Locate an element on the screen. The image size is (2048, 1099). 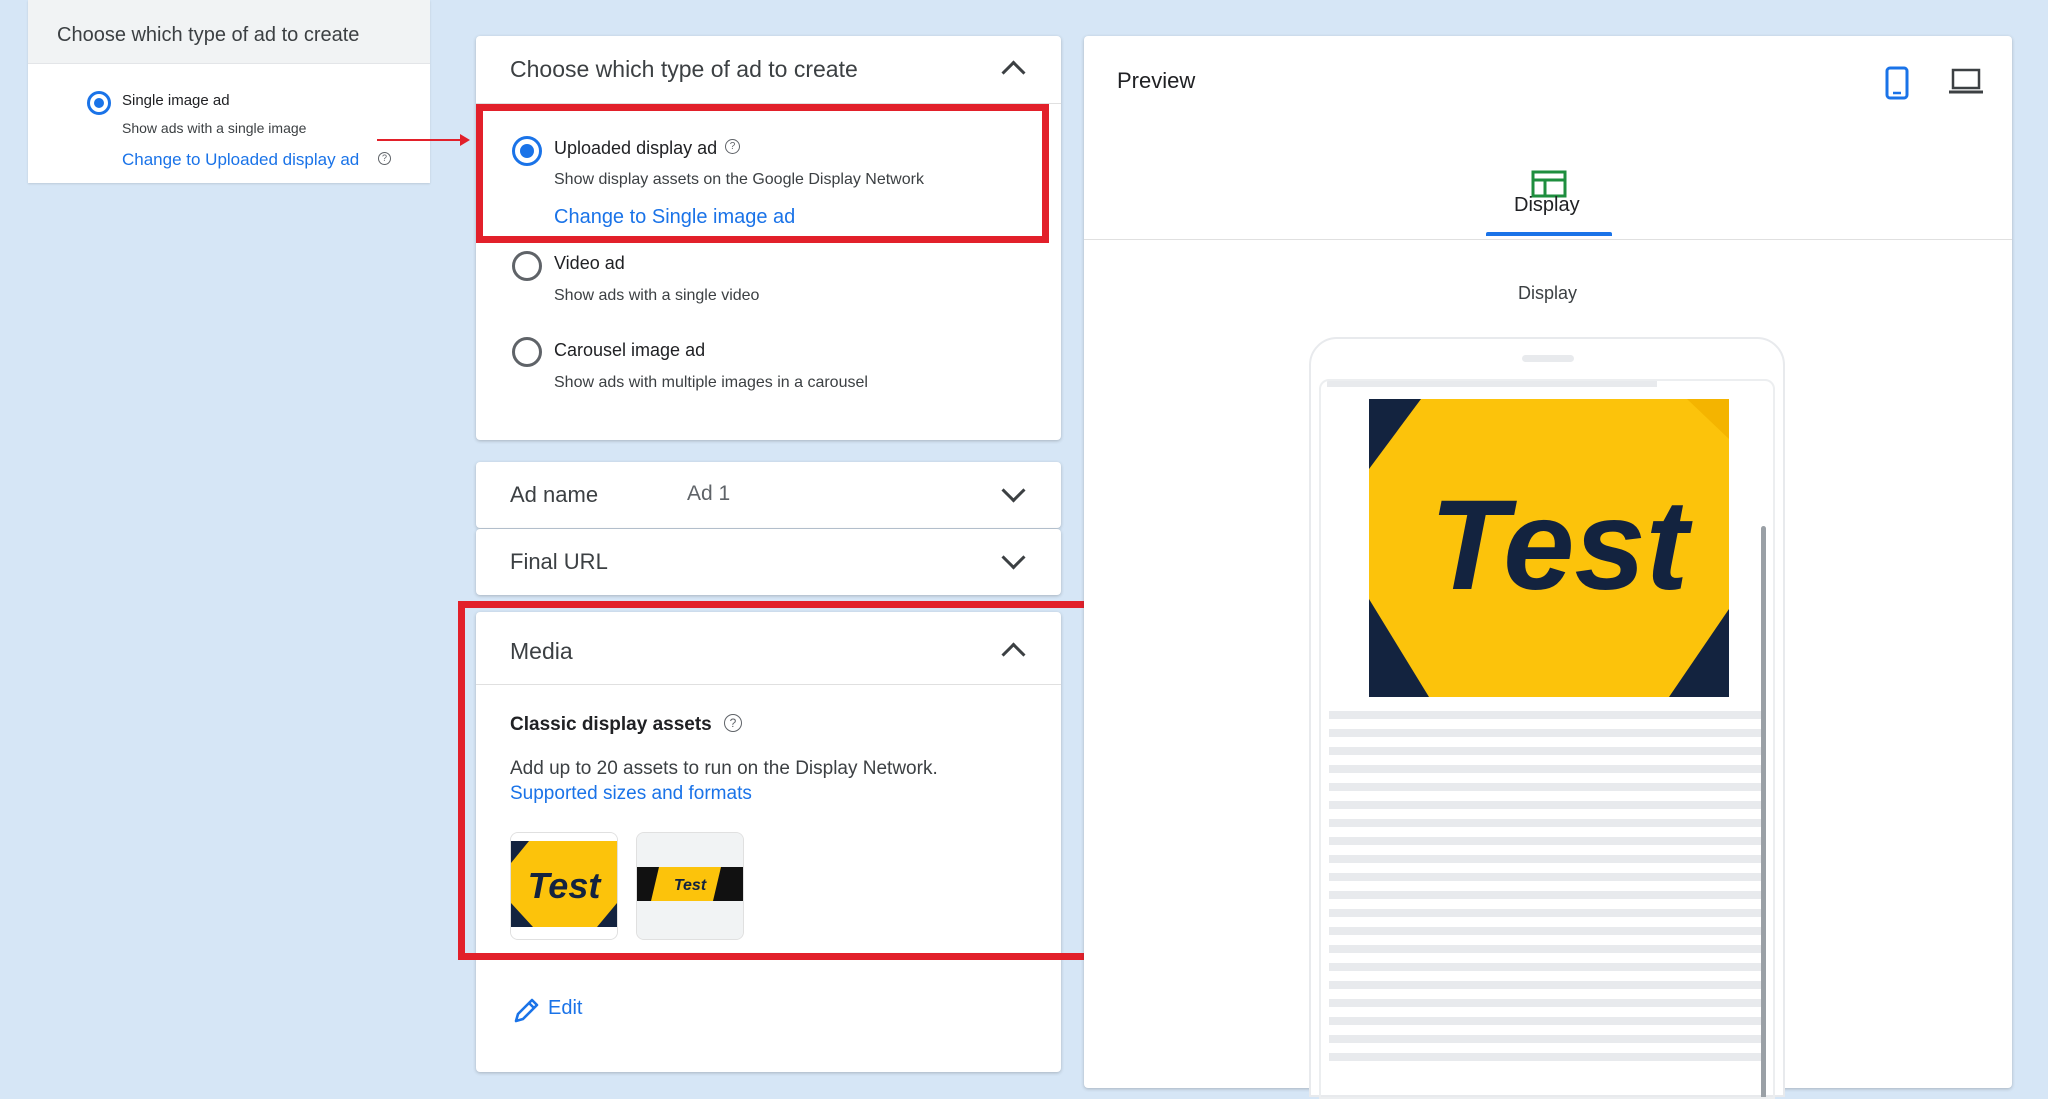
inset-single-image-radio is located at coordinates (99, 103).